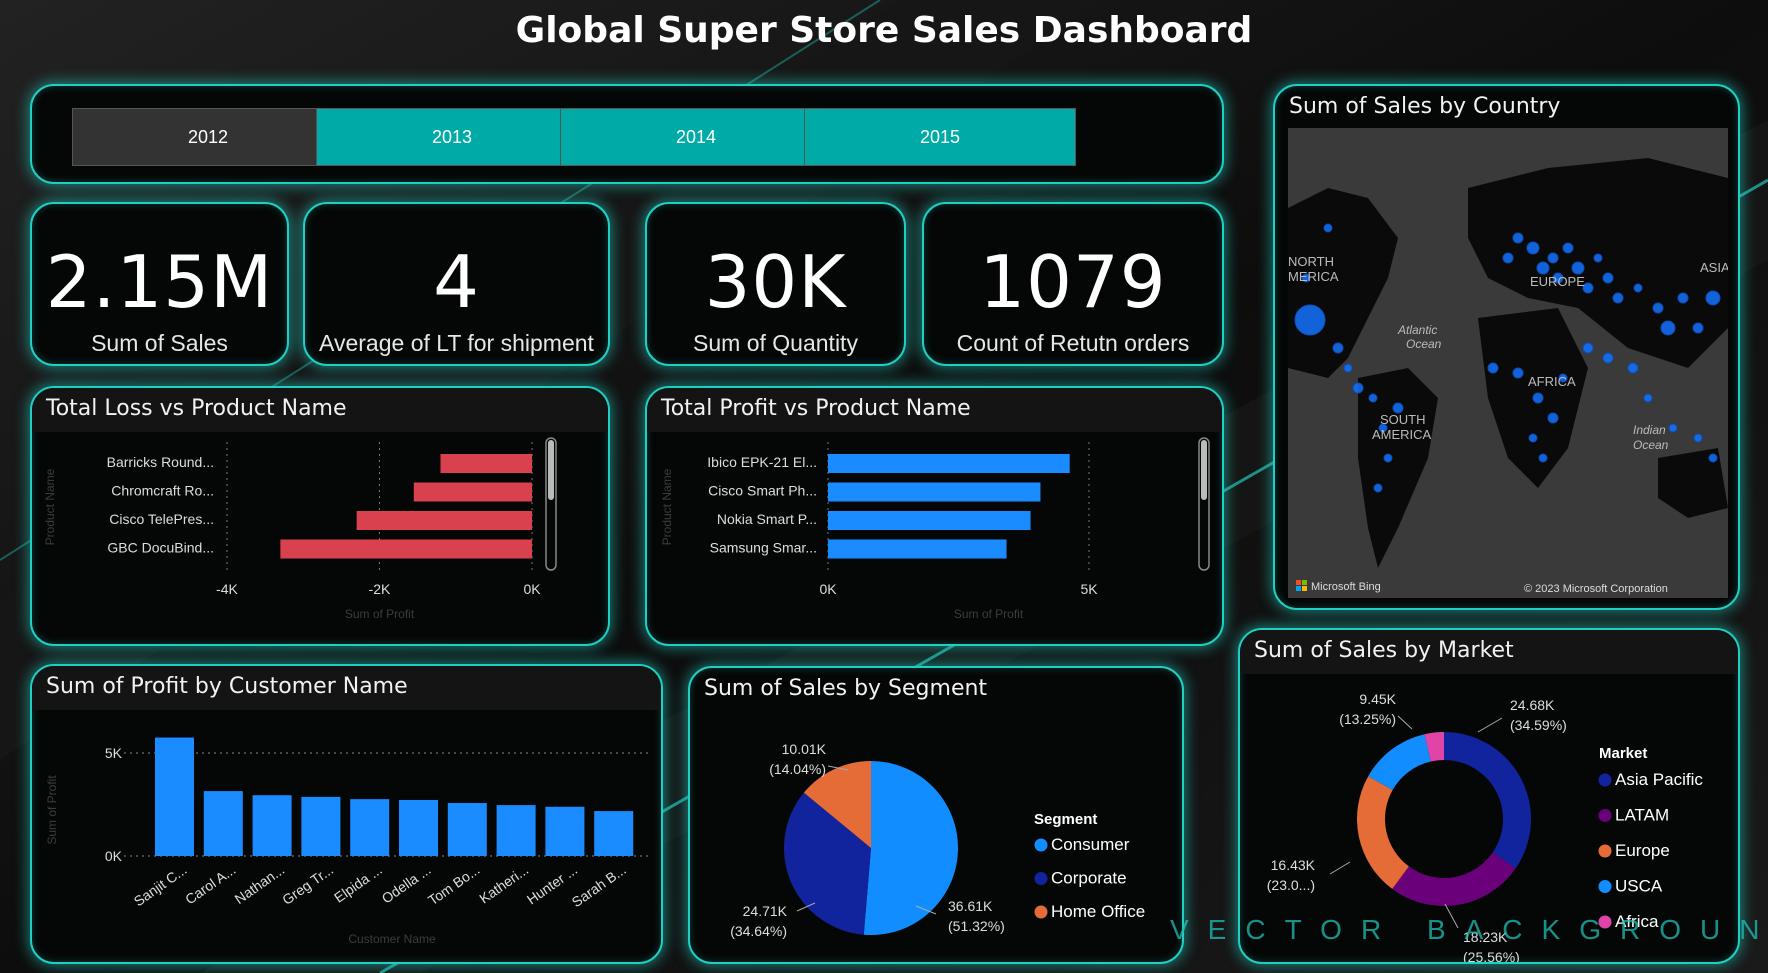 The width and height of the screenshot is (1768, 973). What do you see at coordinates (797, 769) in the screenshot?
I see `data-label-percent: (14.04%)` at bounding box center [797, 769].